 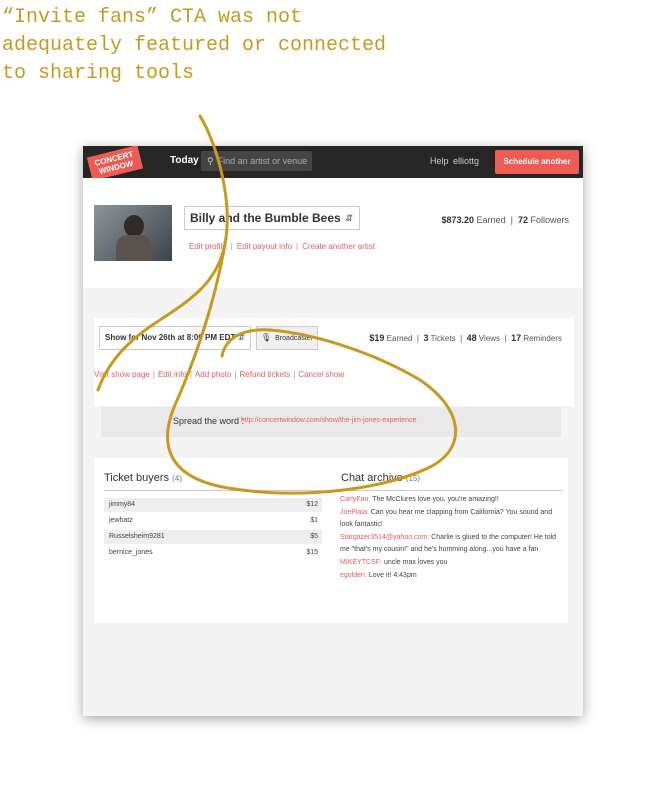 I want to click on chat-username: Stargazer3514@yahoo.com:, so click(x=384, y=537).